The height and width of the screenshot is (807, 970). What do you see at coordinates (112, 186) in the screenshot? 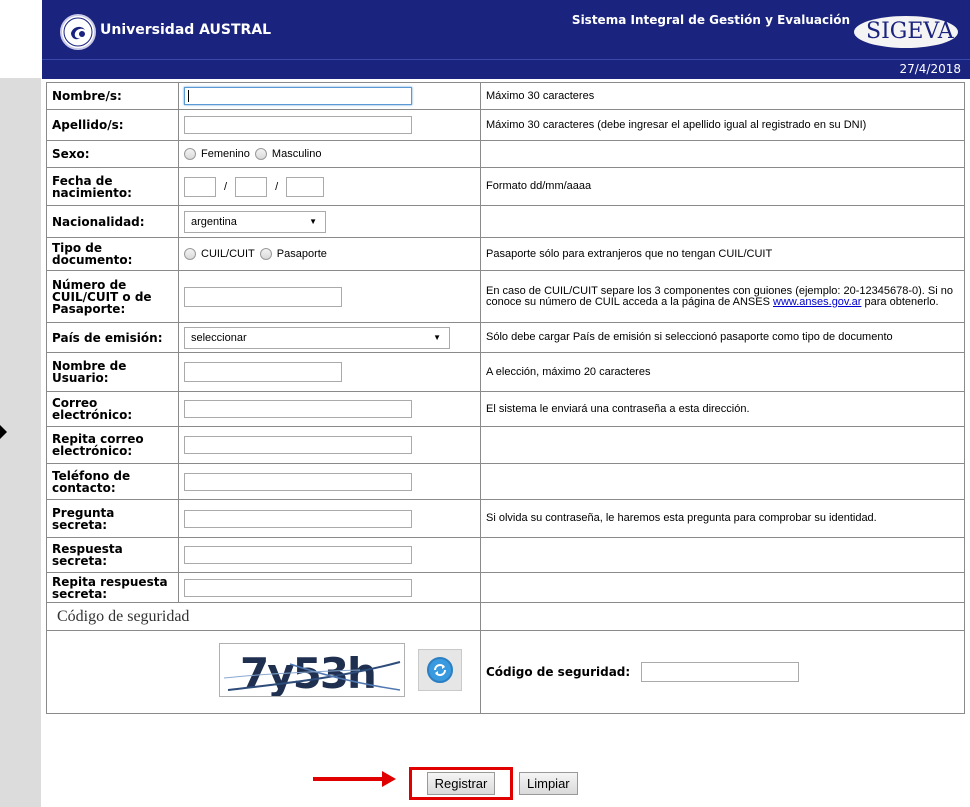
I see `label-fecha: Fecha de nacimiento:` at bounding box center [112, 186].